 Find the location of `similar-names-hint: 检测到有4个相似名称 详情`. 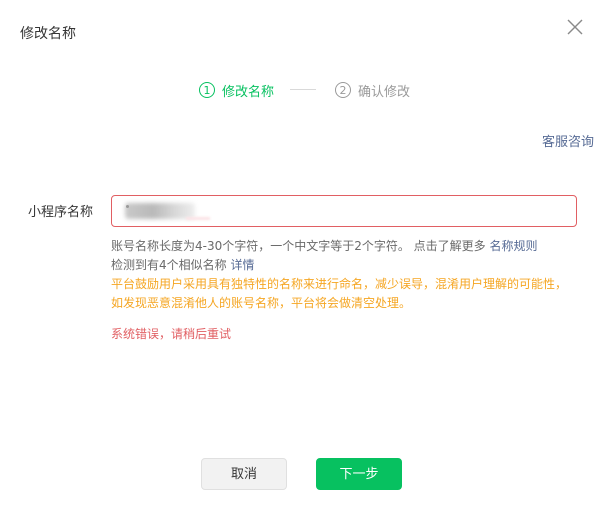

similar-names-hint: 检测到有4个相似名称 详情 is located at coordinates (182, 265).